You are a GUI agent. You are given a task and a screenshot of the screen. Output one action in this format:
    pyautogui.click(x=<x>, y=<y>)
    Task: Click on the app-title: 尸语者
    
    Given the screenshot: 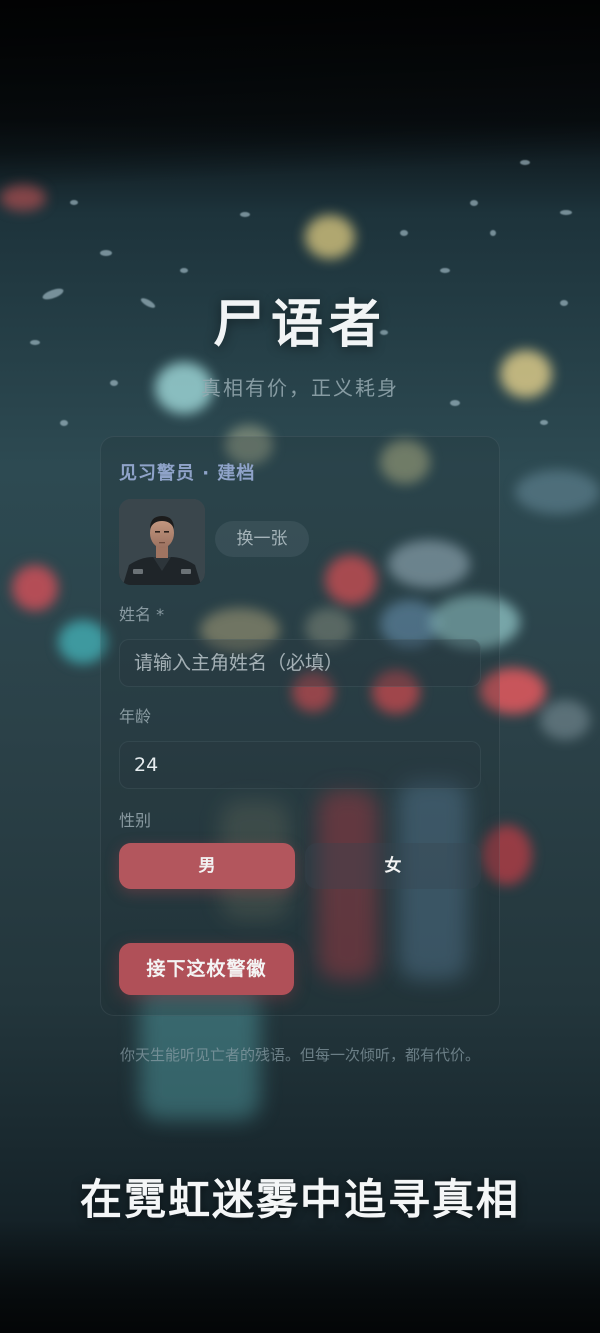 What is the action you would take?
    pyautogui.click(x=299, y=325)
    